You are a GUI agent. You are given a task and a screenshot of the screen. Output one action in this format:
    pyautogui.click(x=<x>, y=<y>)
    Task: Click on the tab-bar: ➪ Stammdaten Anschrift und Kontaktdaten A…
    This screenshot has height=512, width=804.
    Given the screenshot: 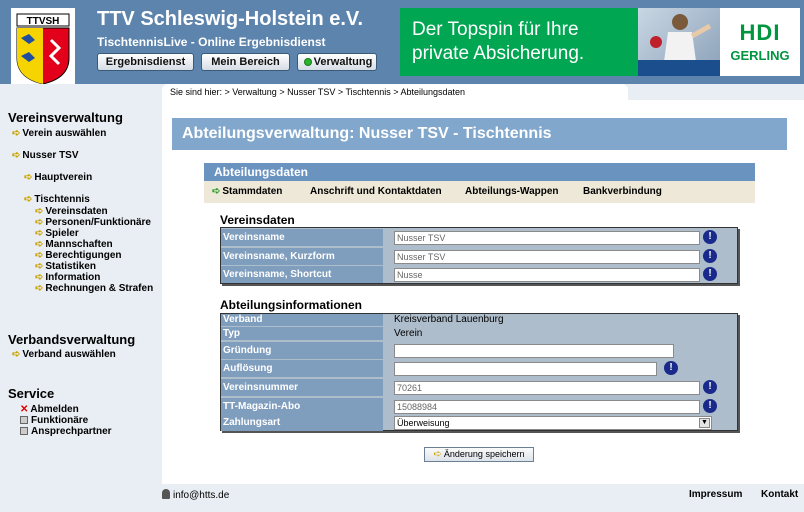 What is the action you would take?
    pyautogui.click(x=479, y=192)
    